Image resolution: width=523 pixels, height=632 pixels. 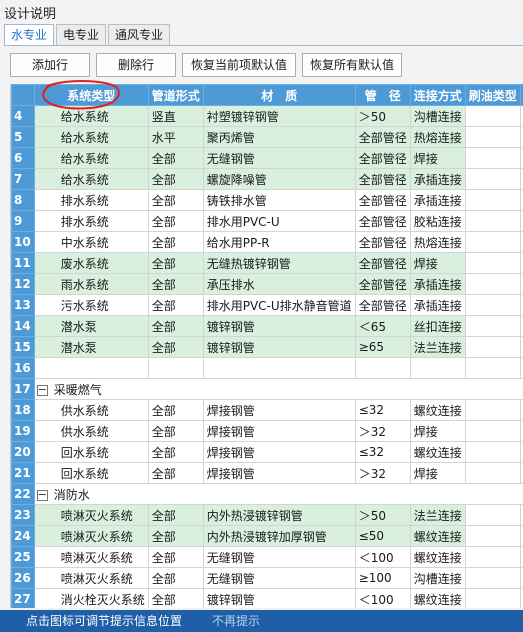 What do you see at coordinates (279, 116) in the screenshot?
I see `cell-material: 衬塑镀锌钢管` at bounding box center [279, 116].